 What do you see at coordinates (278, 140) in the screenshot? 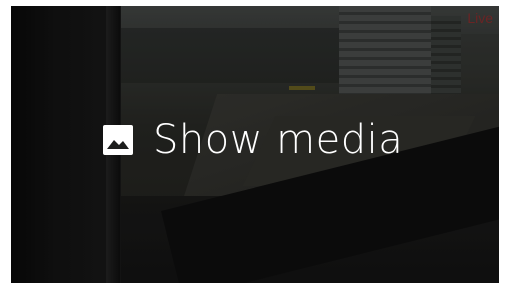
I see `show-media-label: Show media` at bounding box center [278, 140].